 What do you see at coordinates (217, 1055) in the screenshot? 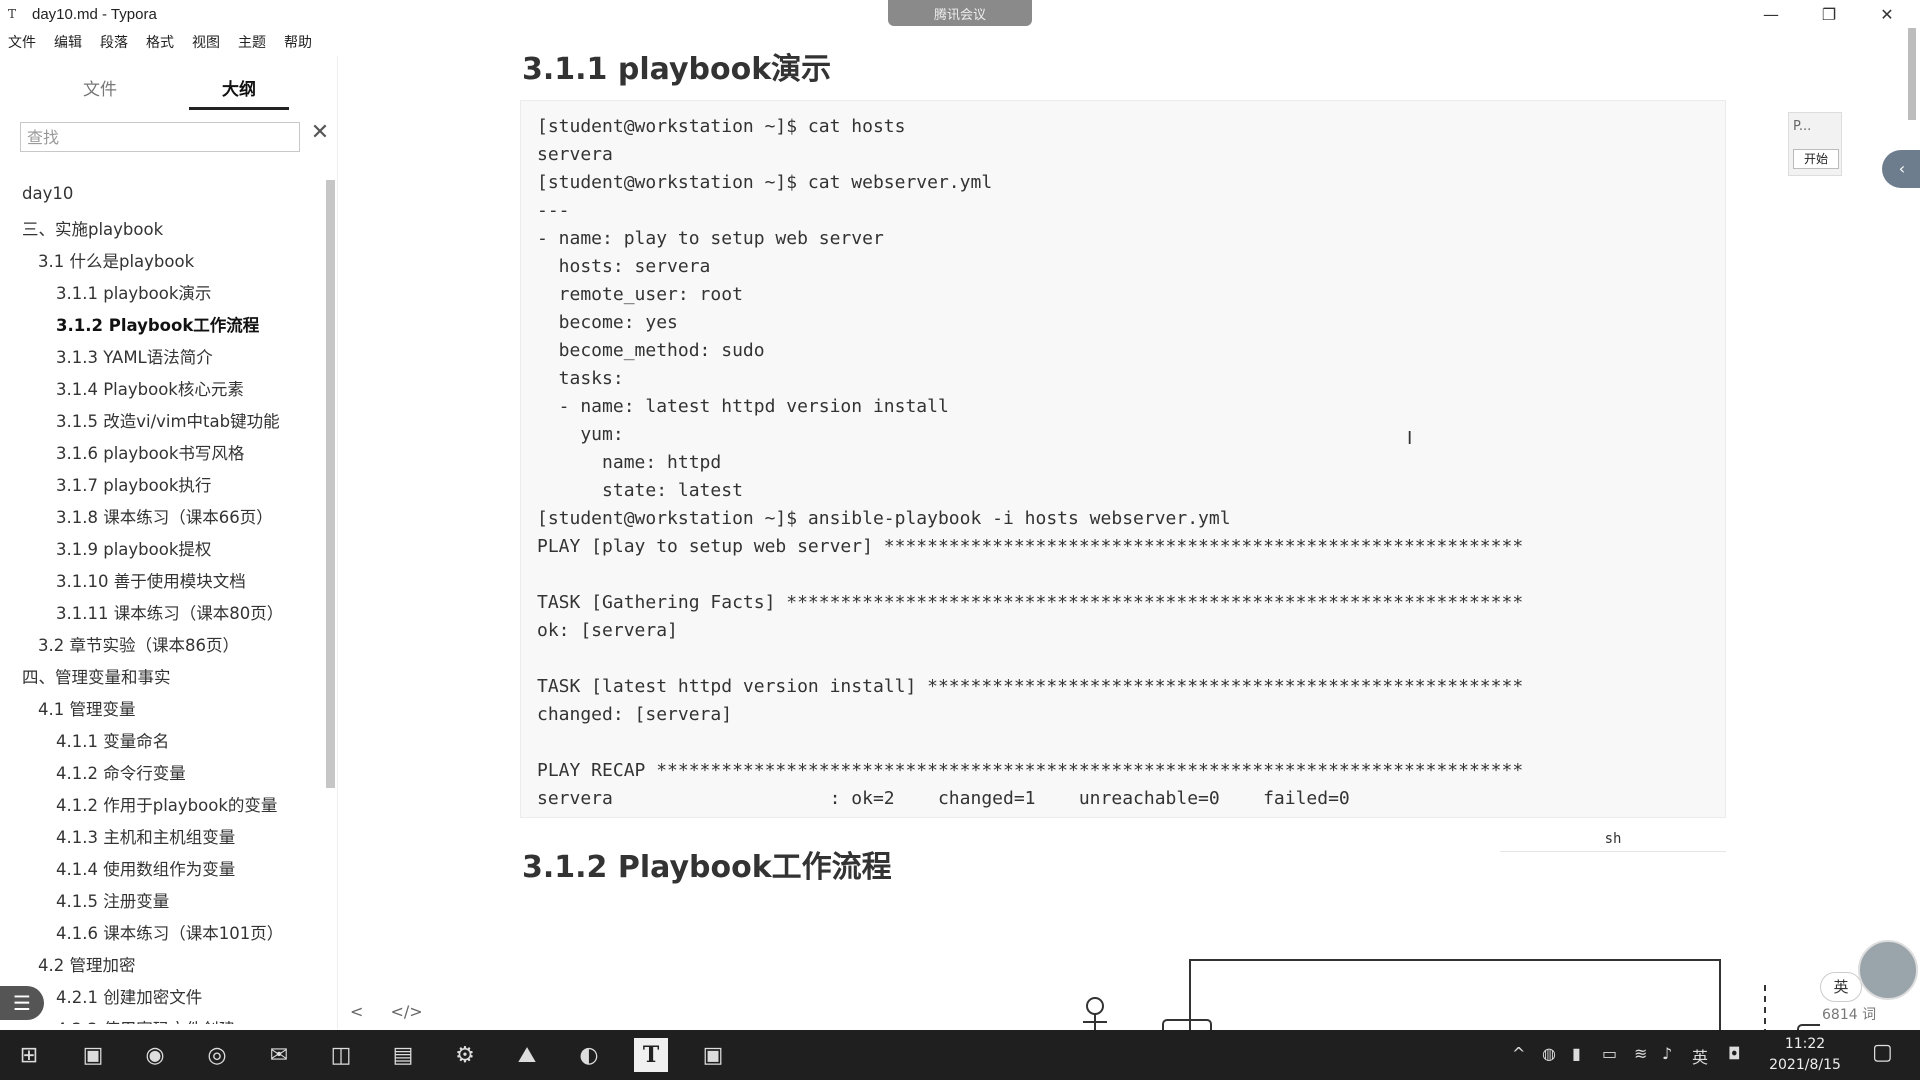
I see `circle-app-icon: ◎` at bounding box center [217, 1055].